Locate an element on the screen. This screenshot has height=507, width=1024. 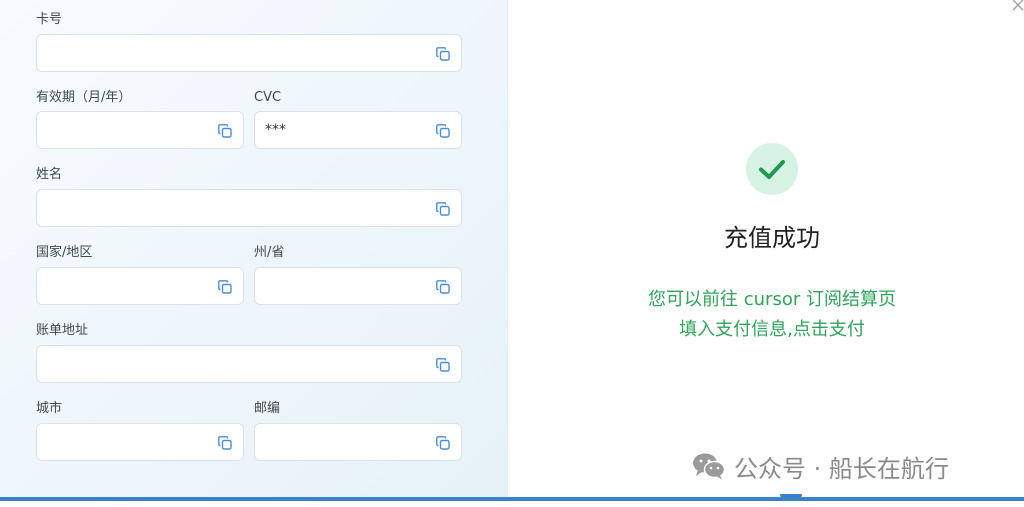
state-input is located at coordinates (346, 286).